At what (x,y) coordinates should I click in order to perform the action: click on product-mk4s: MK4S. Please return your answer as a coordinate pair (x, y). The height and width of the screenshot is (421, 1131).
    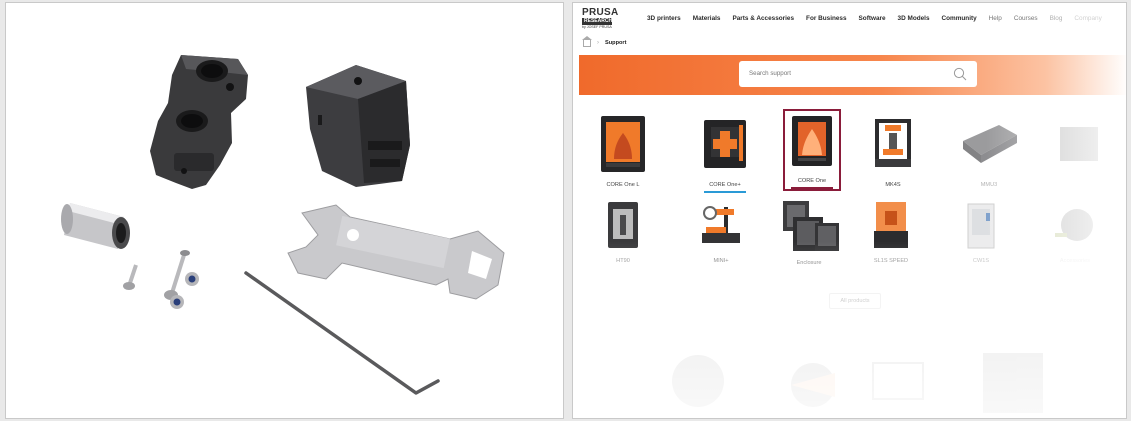
    Looking at the image, I should click on (893, 153).